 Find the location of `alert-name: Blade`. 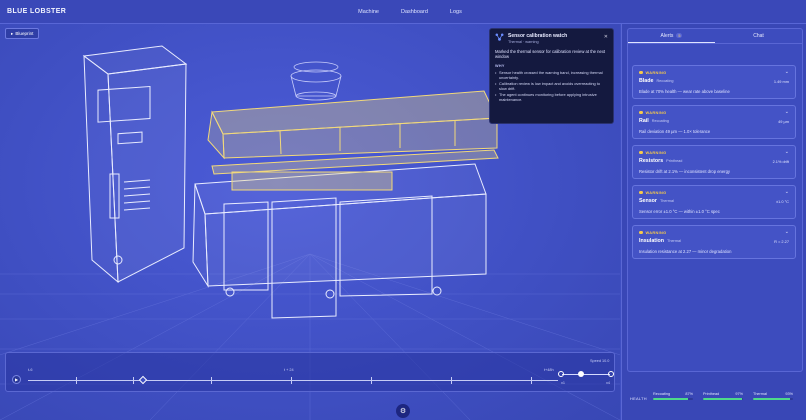

alert-name: Blade is located at coordinates (646, 81).